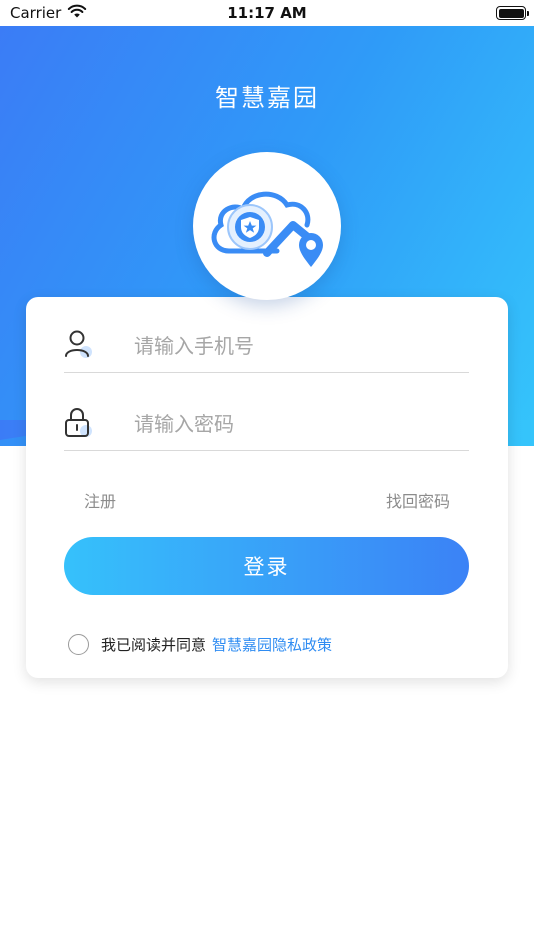  I want to click on privacy-policy-link: 智慧嘉园隐私政策, so click(272, 644).